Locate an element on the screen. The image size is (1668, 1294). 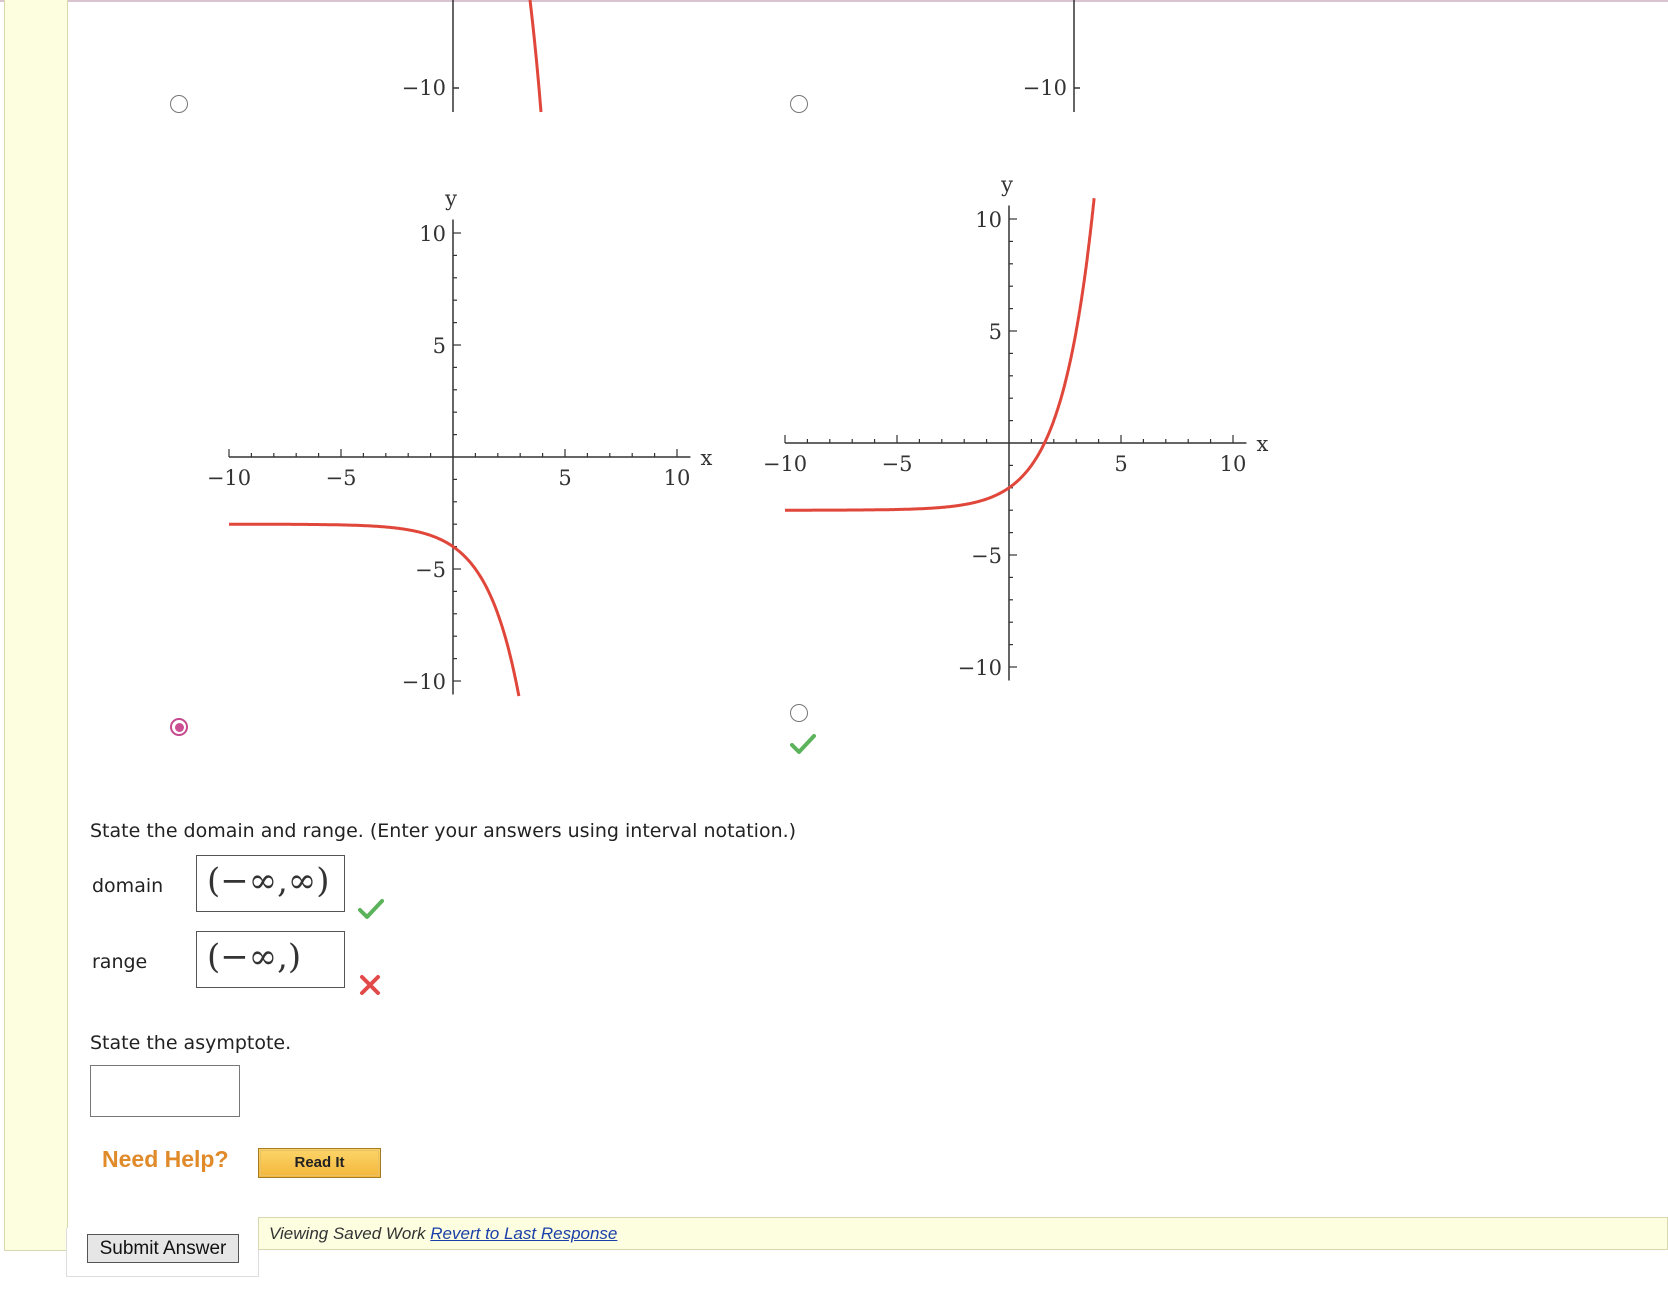
left-margin-strip is located at coordinates (36, 625).